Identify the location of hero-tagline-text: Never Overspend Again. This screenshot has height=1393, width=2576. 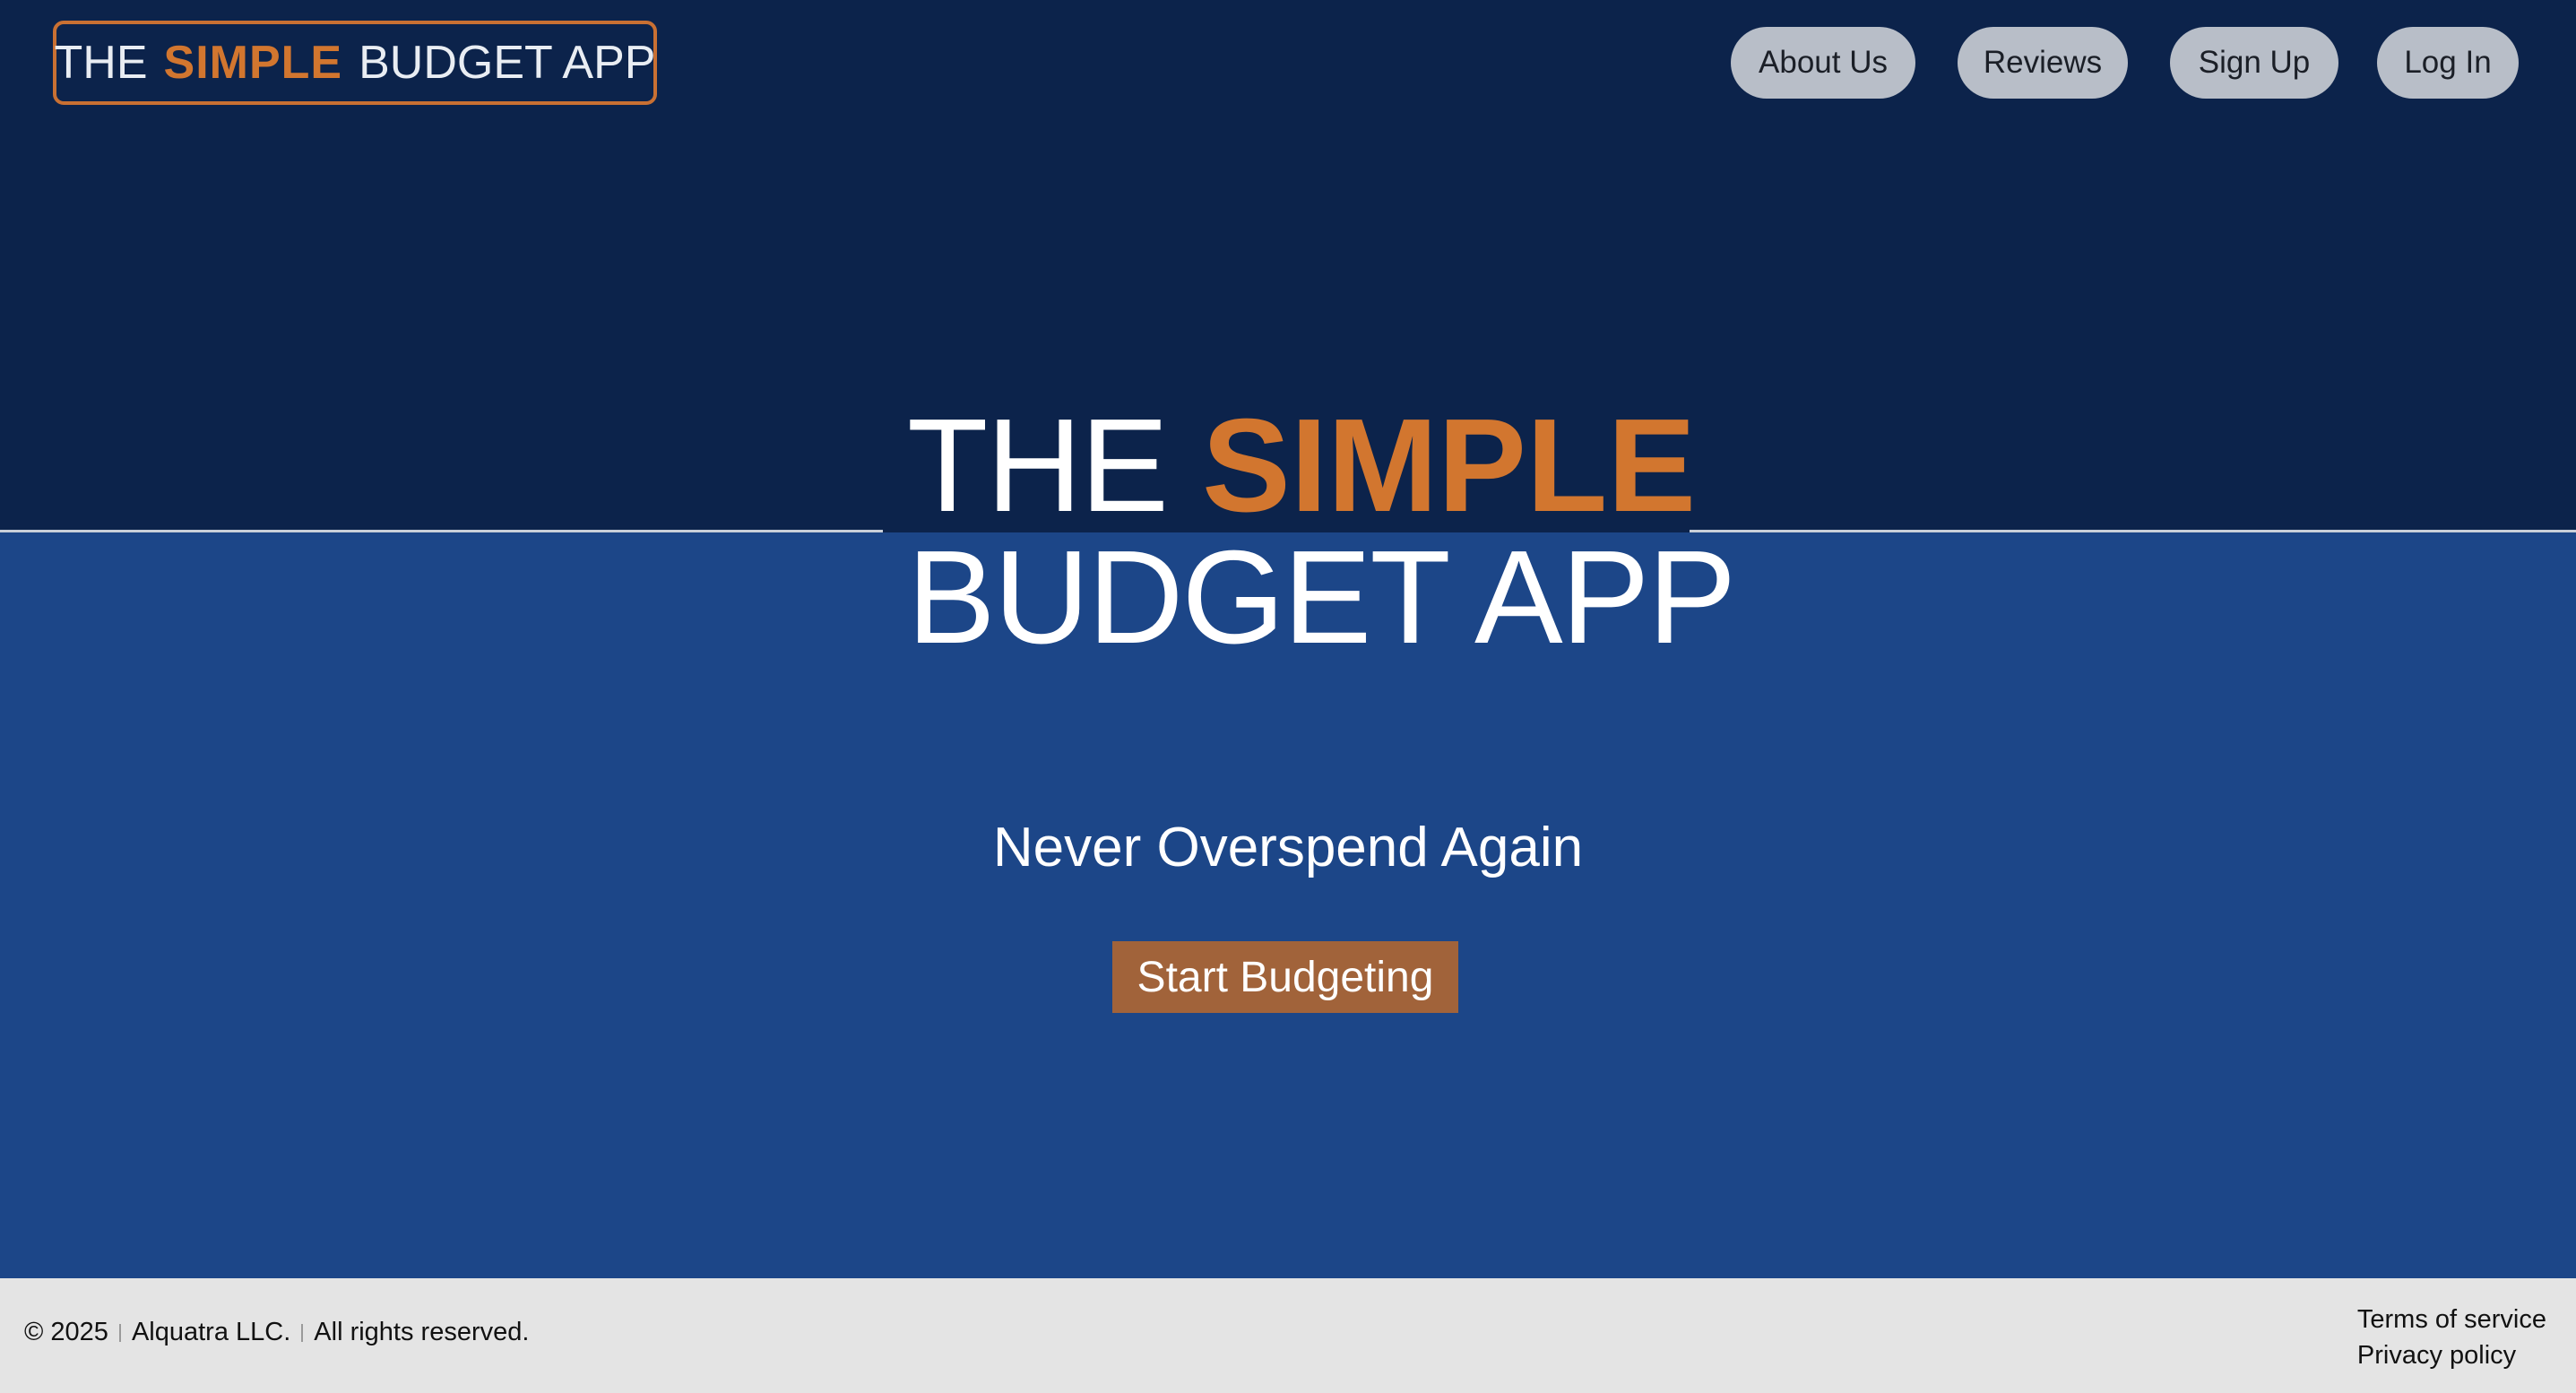
(1288, 847).